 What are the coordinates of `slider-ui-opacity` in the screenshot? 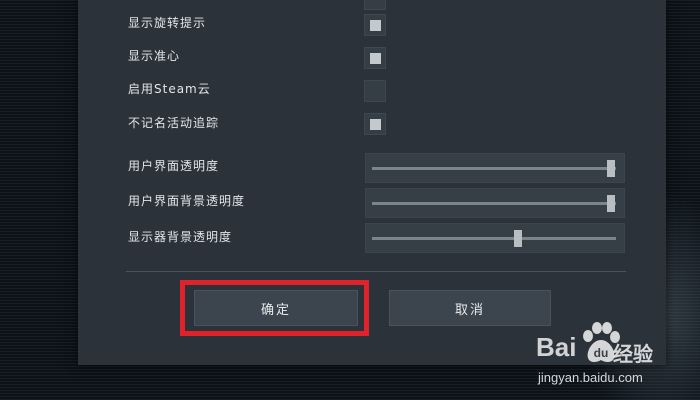 It's located at (495, 168).